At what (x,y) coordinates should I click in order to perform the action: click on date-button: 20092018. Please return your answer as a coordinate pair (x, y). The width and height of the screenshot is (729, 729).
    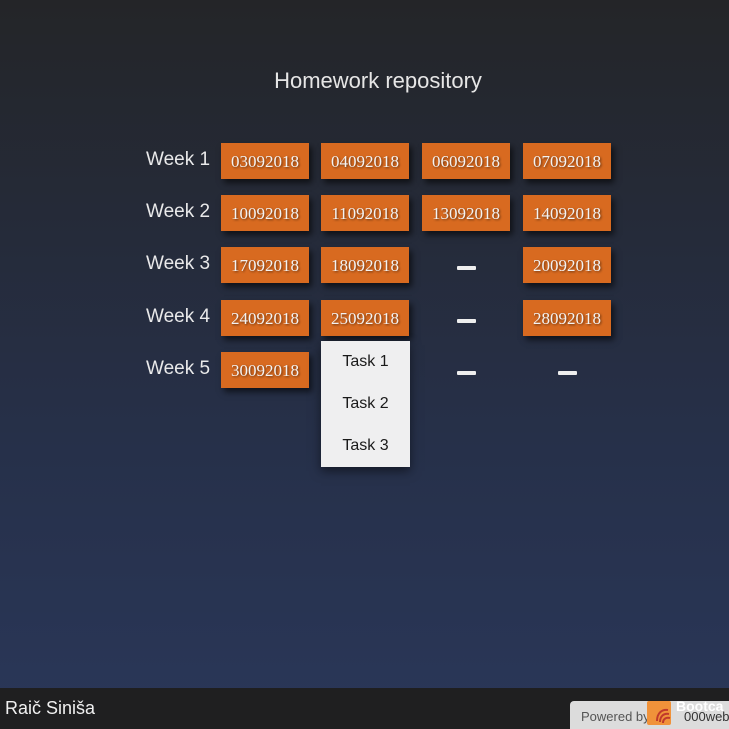
    Looking at the image, I should click on (567, 265).